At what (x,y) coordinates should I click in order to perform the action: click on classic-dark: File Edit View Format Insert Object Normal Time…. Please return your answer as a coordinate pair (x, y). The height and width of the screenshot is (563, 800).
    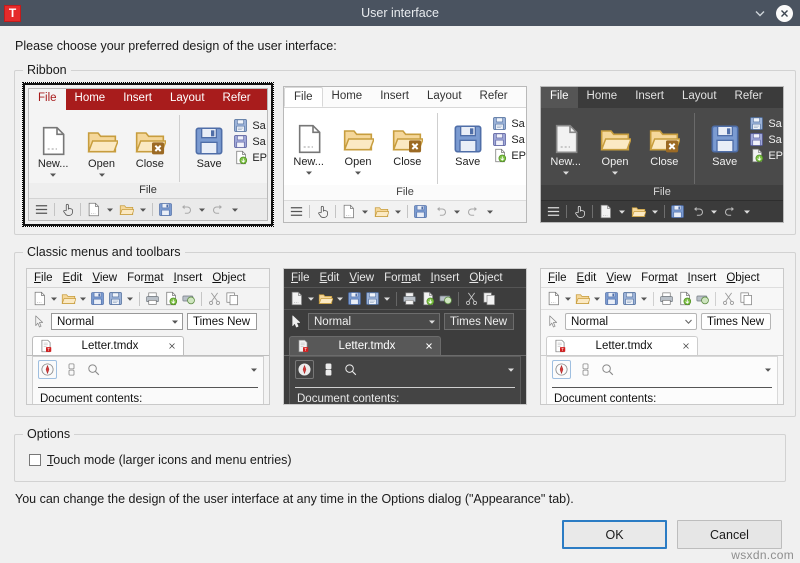
    Looking at the image, I should click on (405, 336).